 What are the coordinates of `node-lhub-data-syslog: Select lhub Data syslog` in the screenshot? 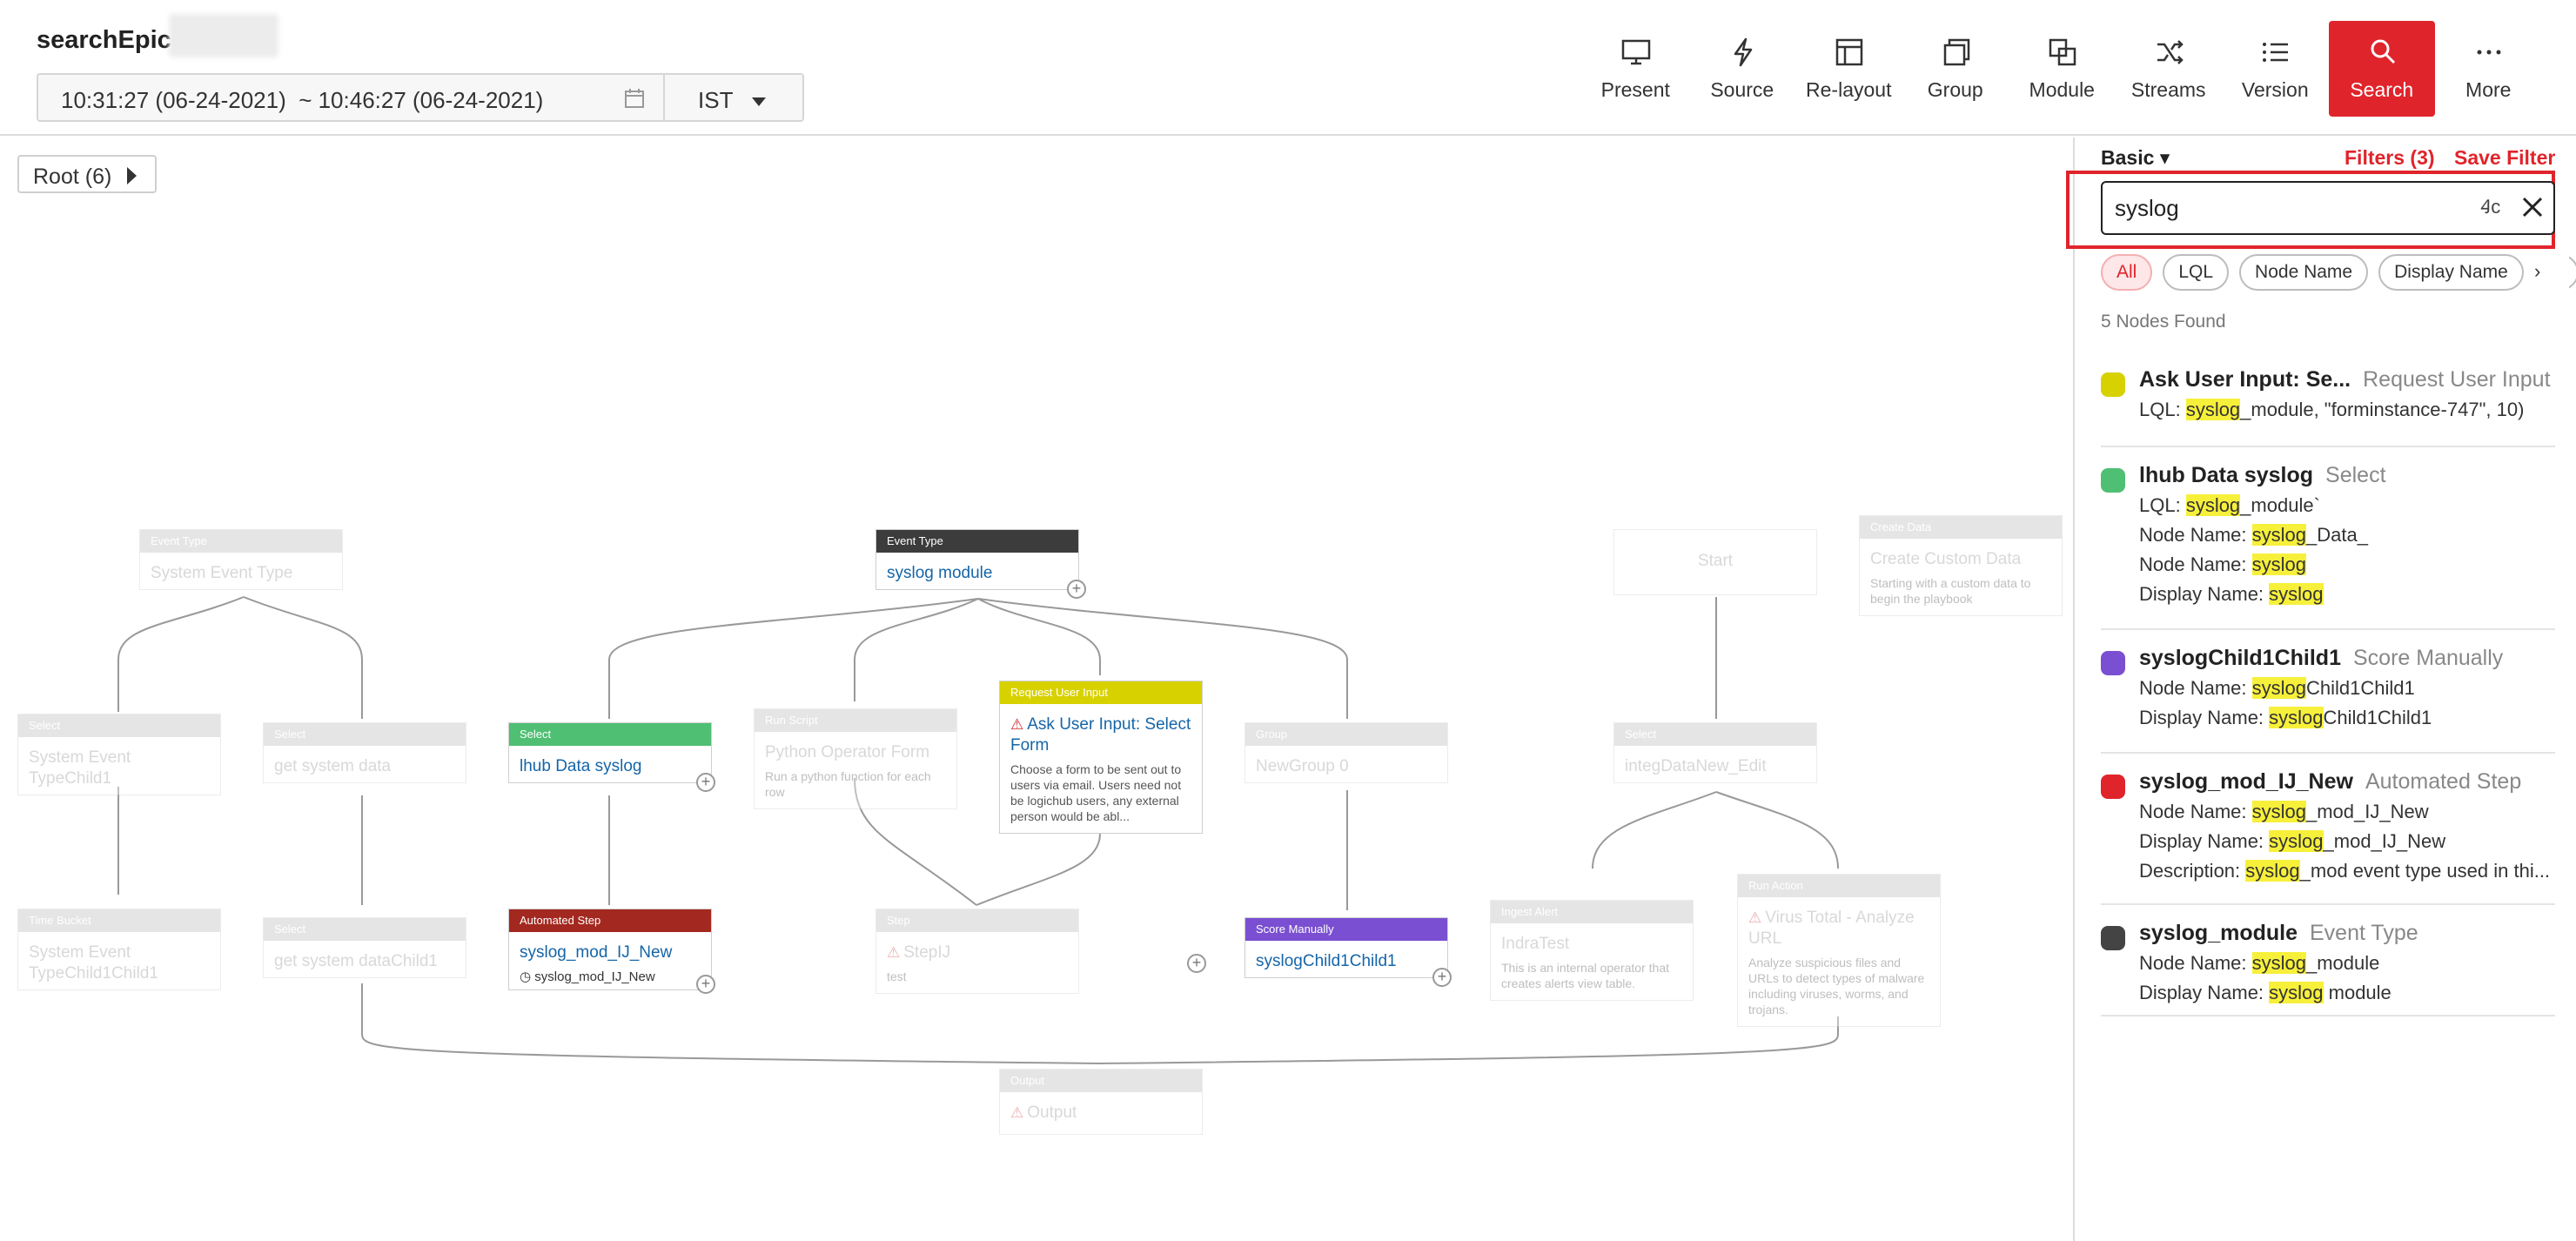 It's located at (610, 752).